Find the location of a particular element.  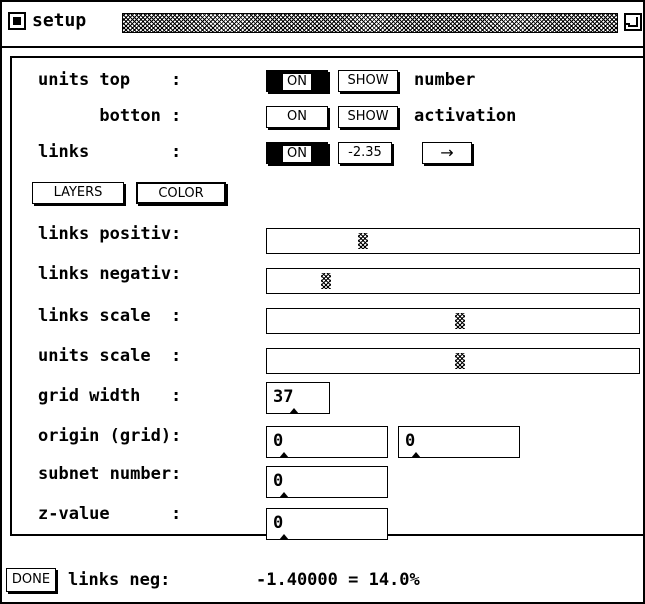

origin-label: origin (grid): is located at coordinates (110, 436).